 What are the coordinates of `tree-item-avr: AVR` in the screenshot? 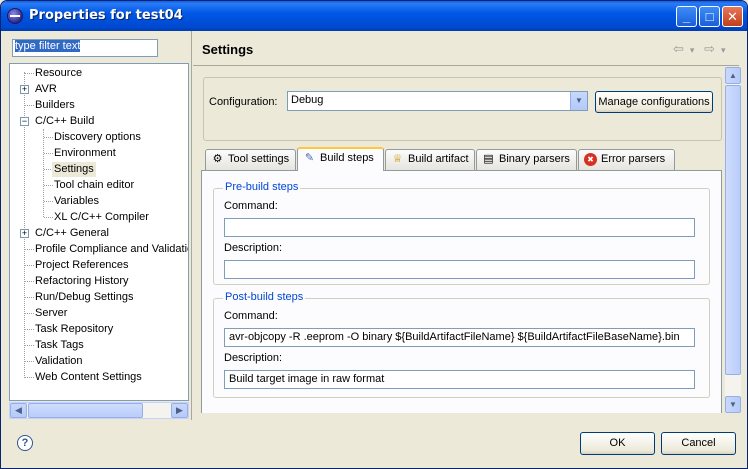 It's located at (46, 89).